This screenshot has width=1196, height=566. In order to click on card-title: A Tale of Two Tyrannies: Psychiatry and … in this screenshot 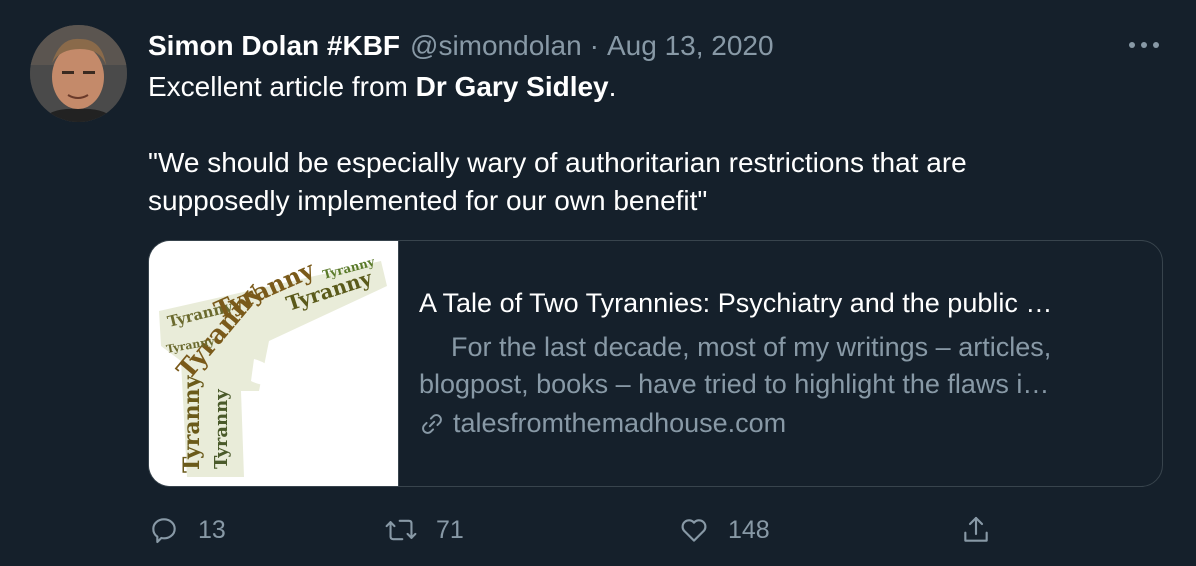, I will do `click(736, 303)`.